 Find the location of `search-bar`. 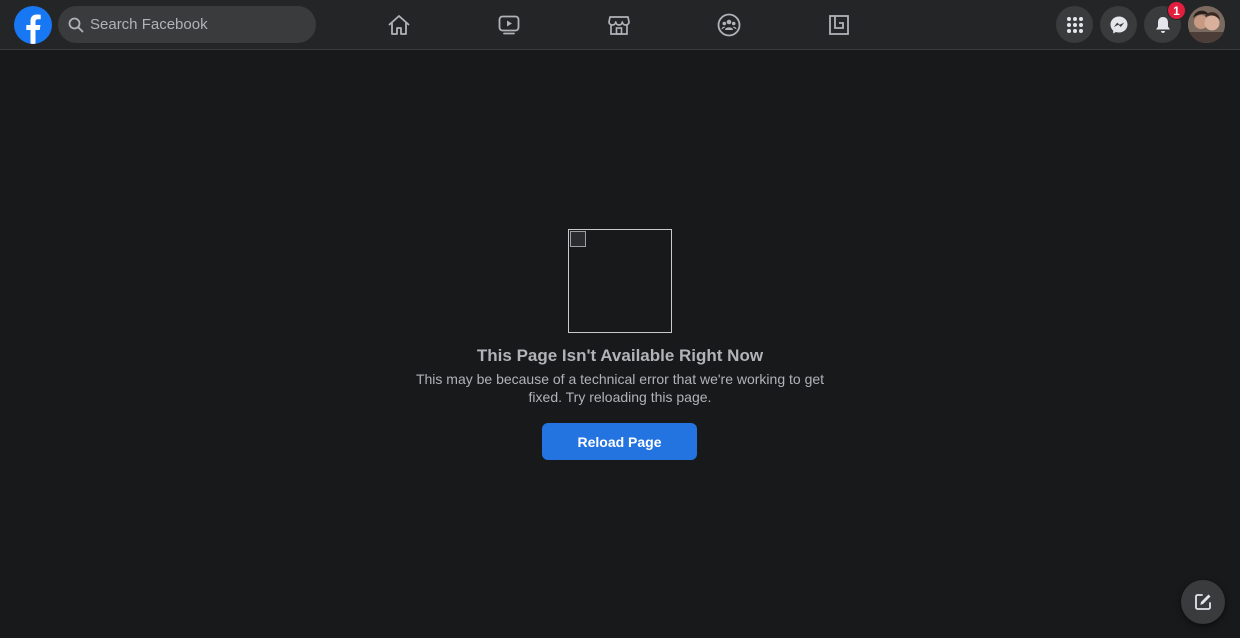

search-bar is located at coordinates (187, 24).